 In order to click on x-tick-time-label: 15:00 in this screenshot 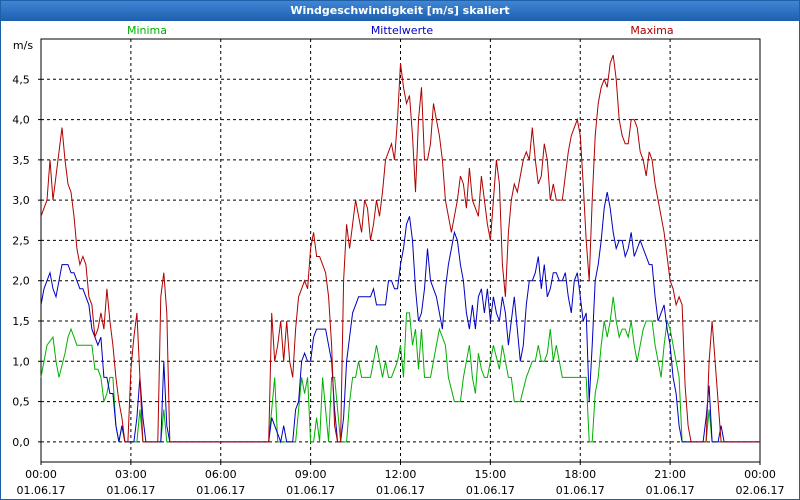, I will do `click(491, 474)`.